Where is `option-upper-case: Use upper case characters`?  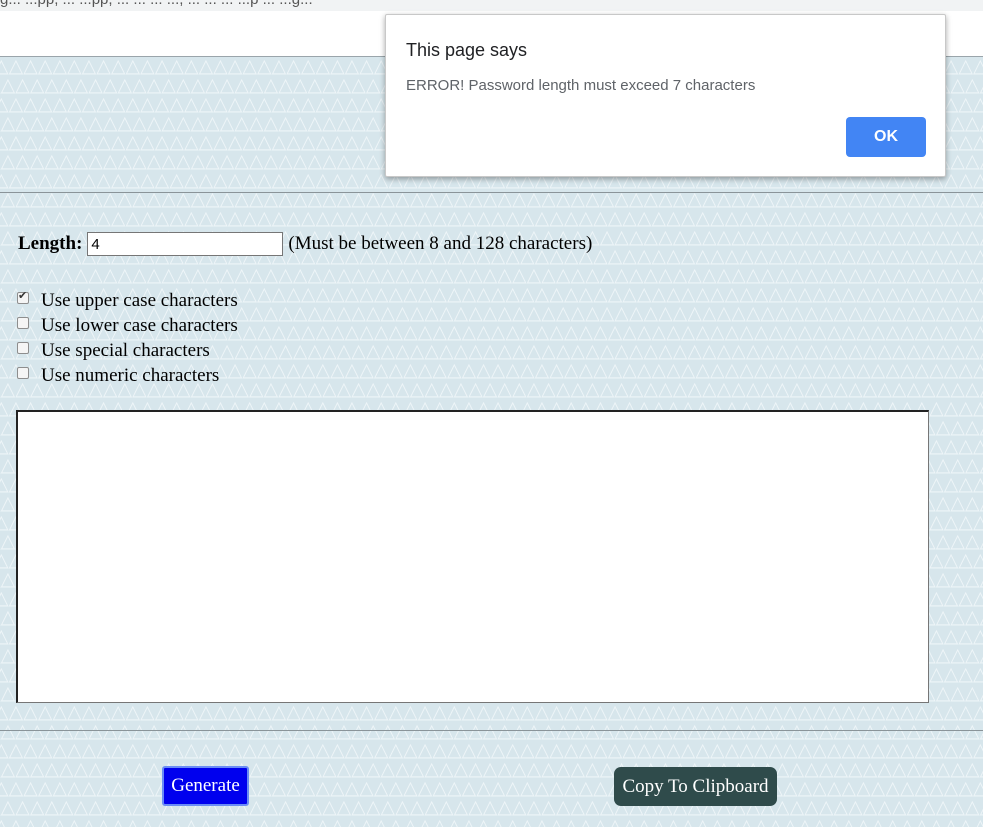 option-upper-case: Use upper case characters is located at coordinates (127, 300).